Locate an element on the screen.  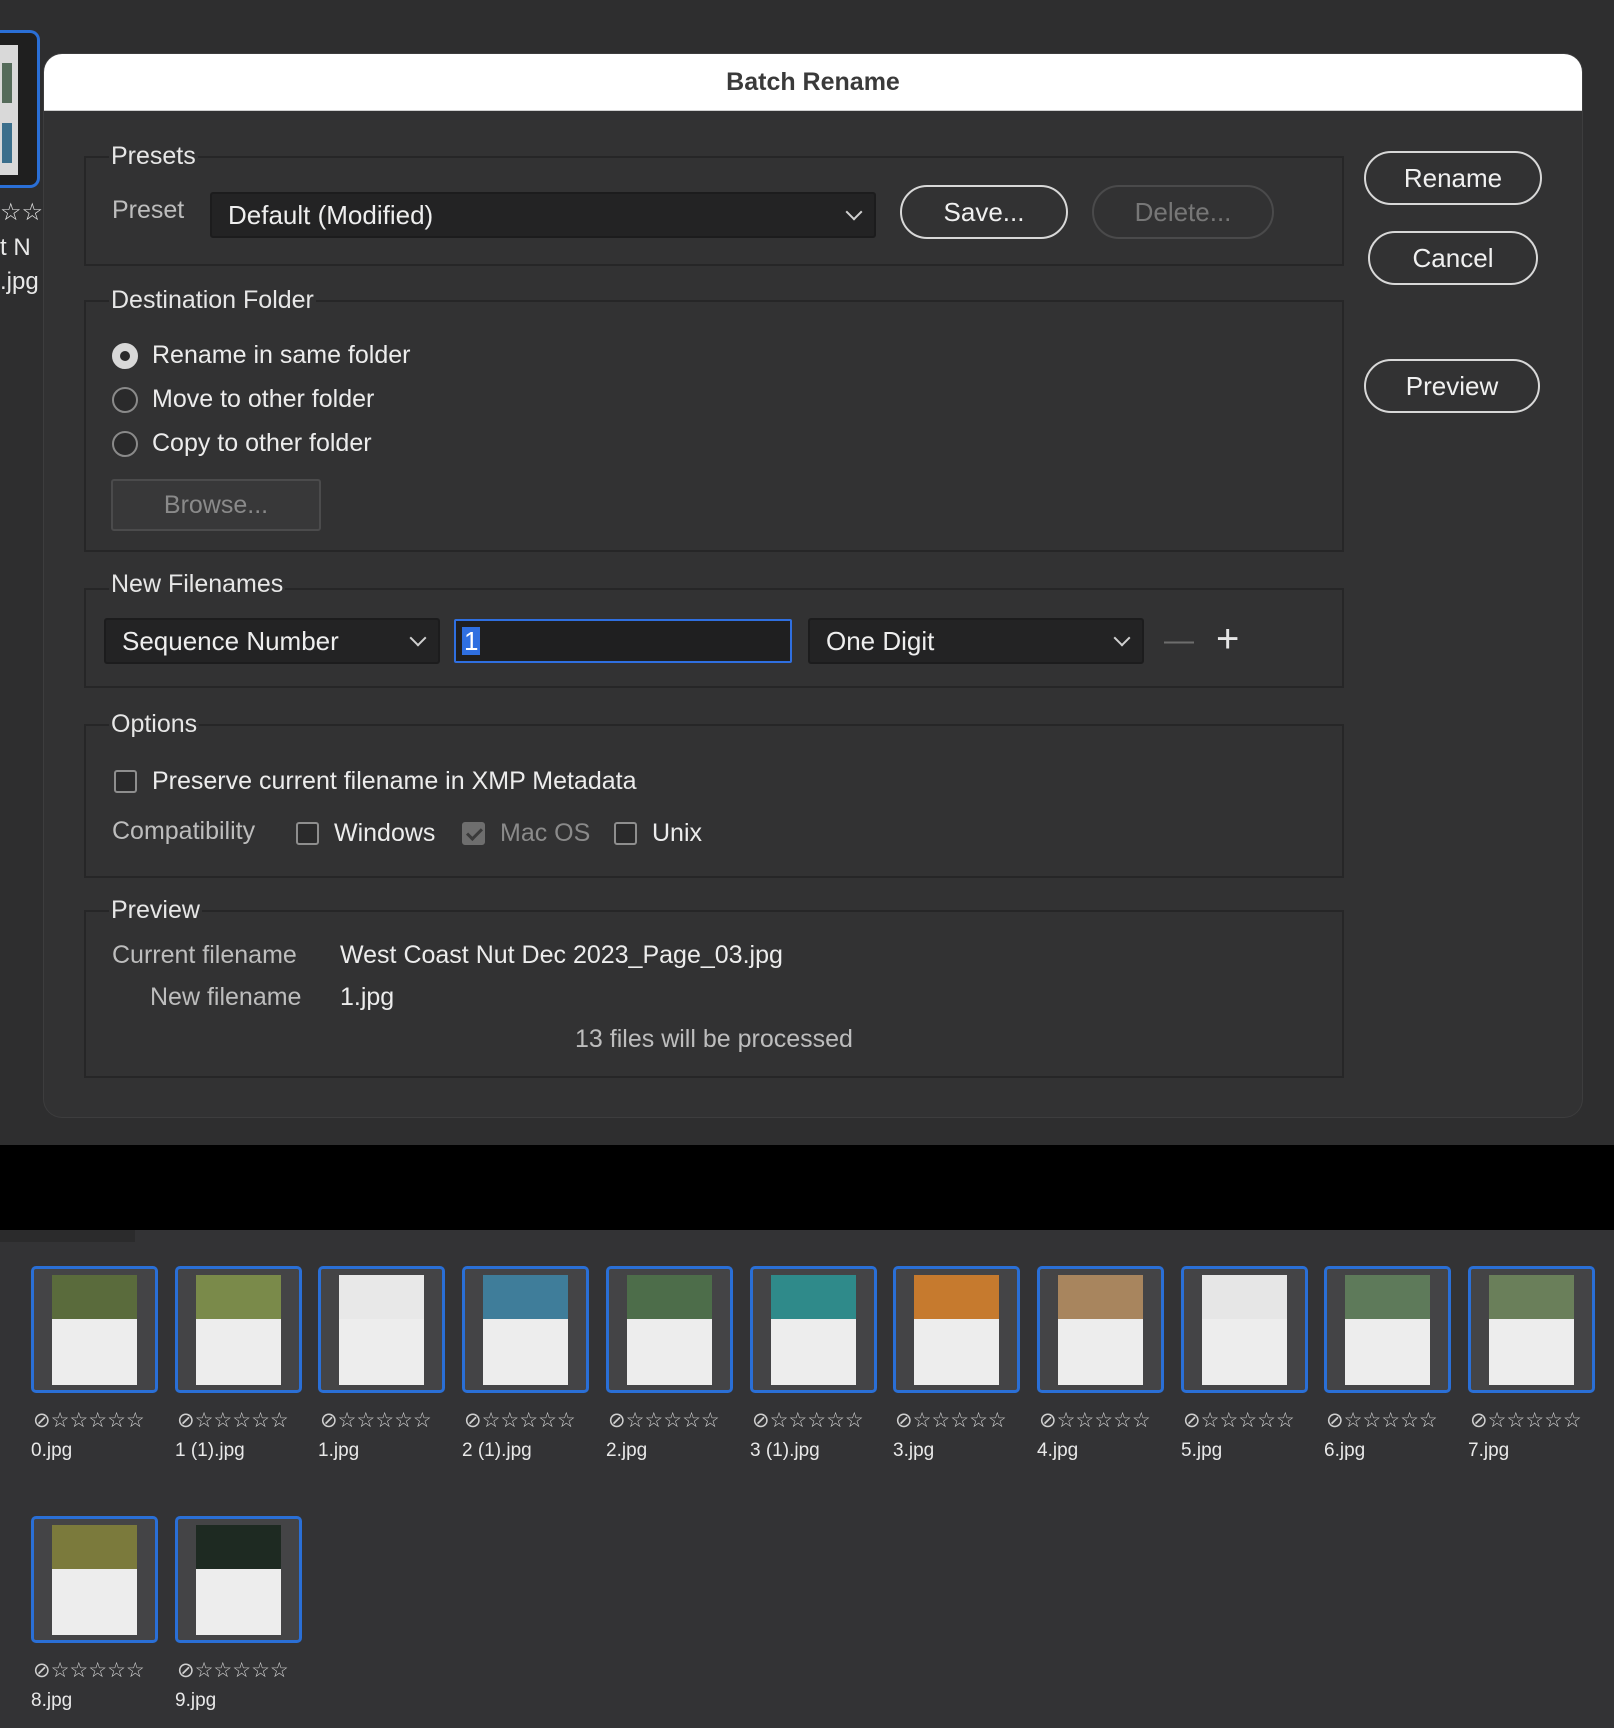
radio-rename-same-folder is located at coordinates (125, 356).